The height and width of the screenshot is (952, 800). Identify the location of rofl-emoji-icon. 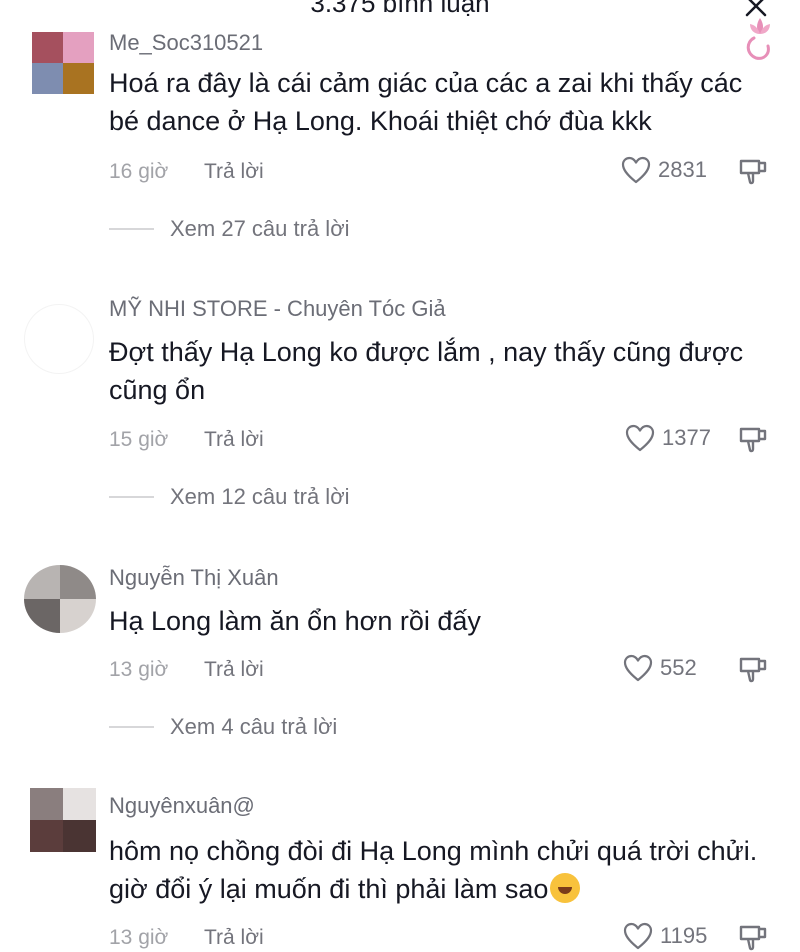
(565, 888).